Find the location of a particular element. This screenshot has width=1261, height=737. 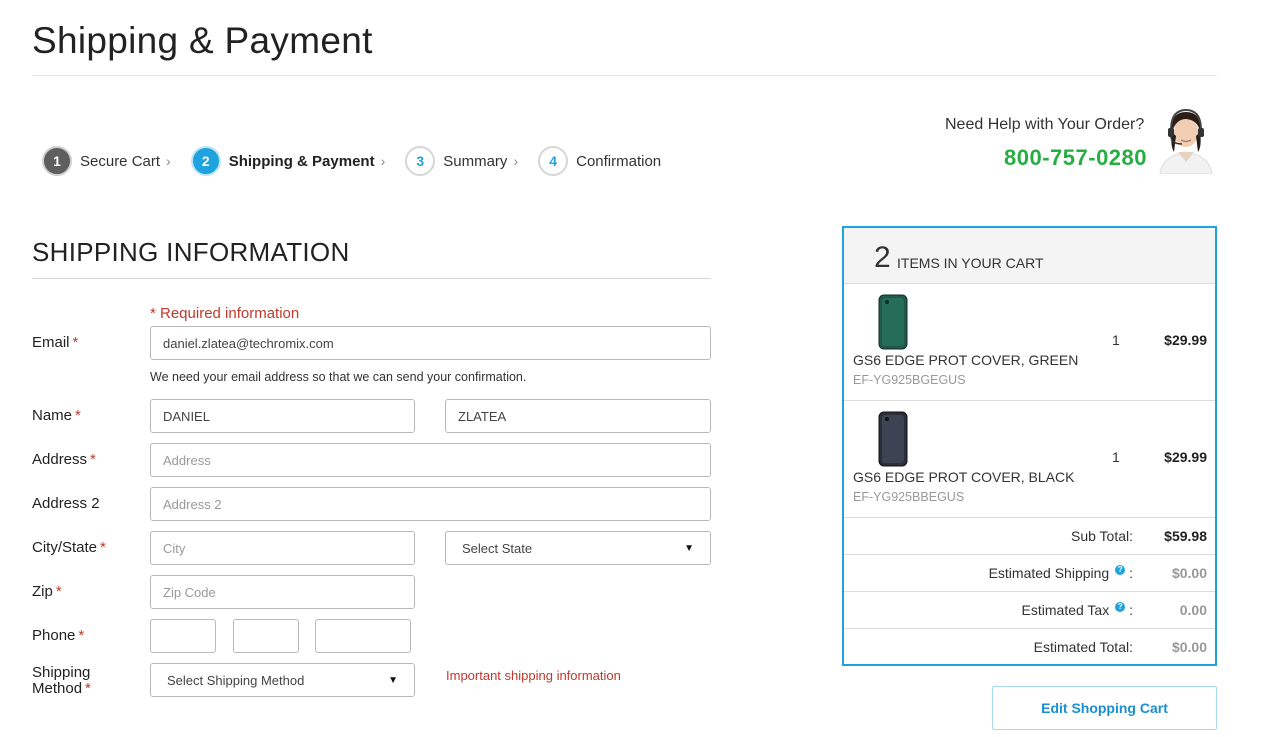

section-divider is located at coordinates (371, 278).